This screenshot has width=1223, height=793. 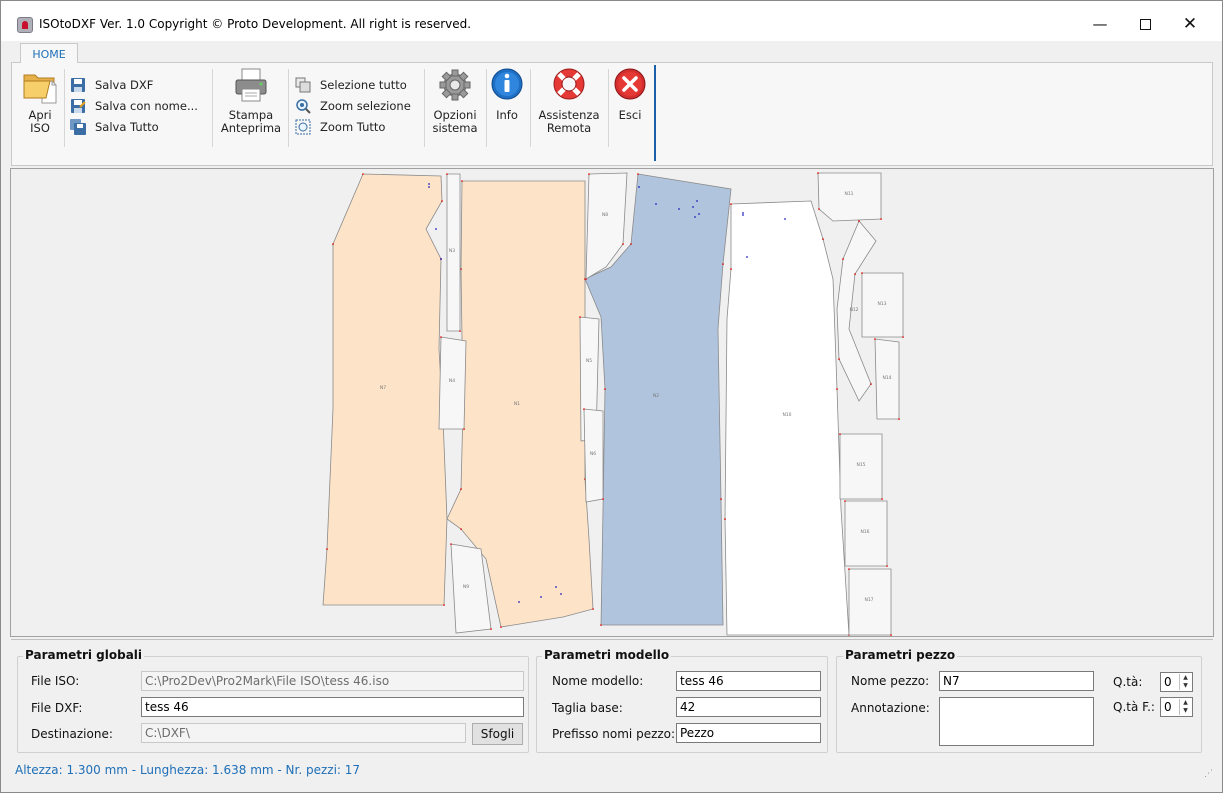 What do you see at coordinates (870, 602) in the screenshot?
I see `pattern-piece: N17` at bounding box center [870, 602].